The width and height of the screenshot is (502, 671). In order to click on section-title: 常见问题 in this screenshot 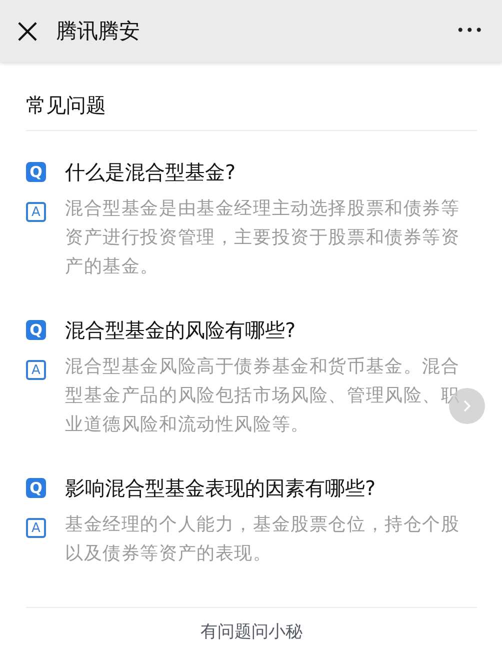, I will do `click(66, 105)`.